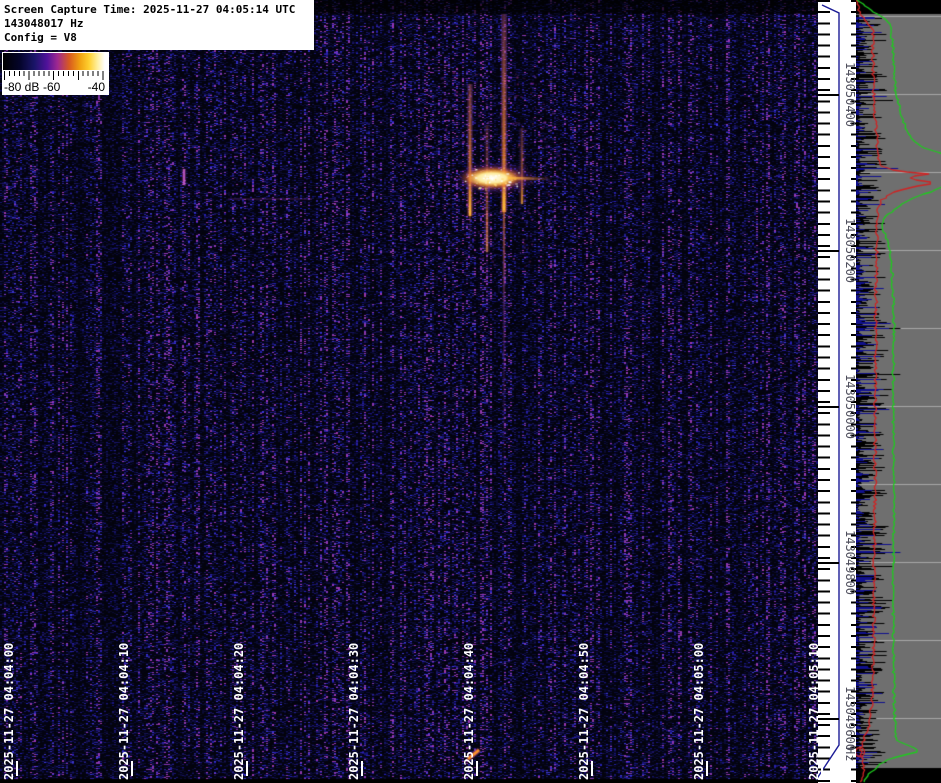 Image resolution: width=941 pixels, height=783 pixels. Describe the element at coordinates (850, 251) in the screenshot. I see `freq-label-1: 143050200` at that location.